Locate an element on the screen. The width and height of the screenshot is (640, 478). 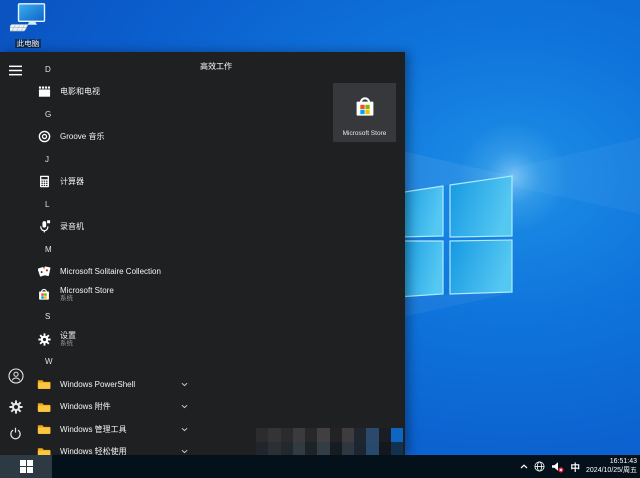
app-item-microsoft-solitaire-collection: Microsoft Solitaire Collection is located at coordinates (113, 272).